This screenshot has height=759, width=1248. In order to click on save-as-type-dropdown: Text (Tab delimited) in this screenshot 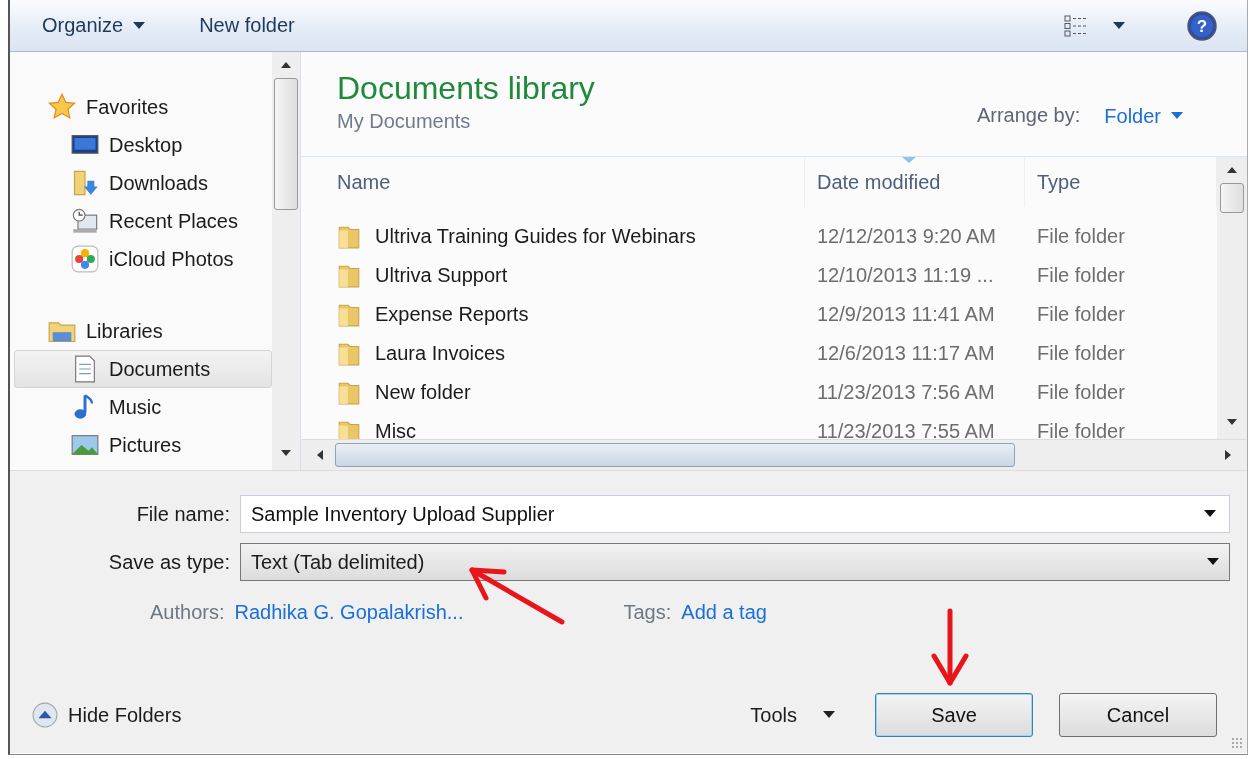, I will do `click(735, 562)`.